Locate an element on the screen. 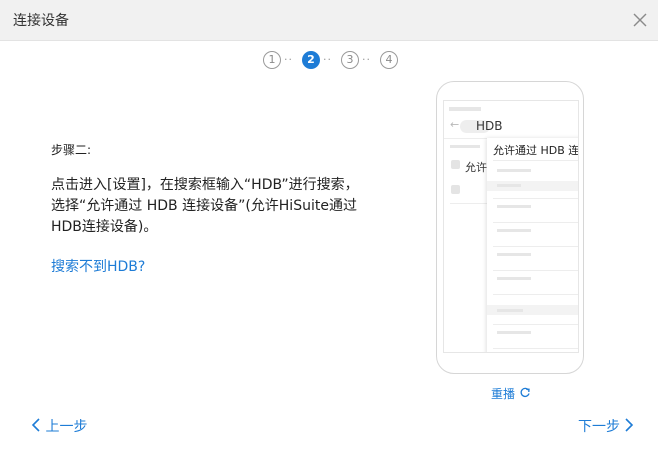 This screenshot has width=658, height=449. previous-step-button: 上一步 is located at coordinates (59, 426).